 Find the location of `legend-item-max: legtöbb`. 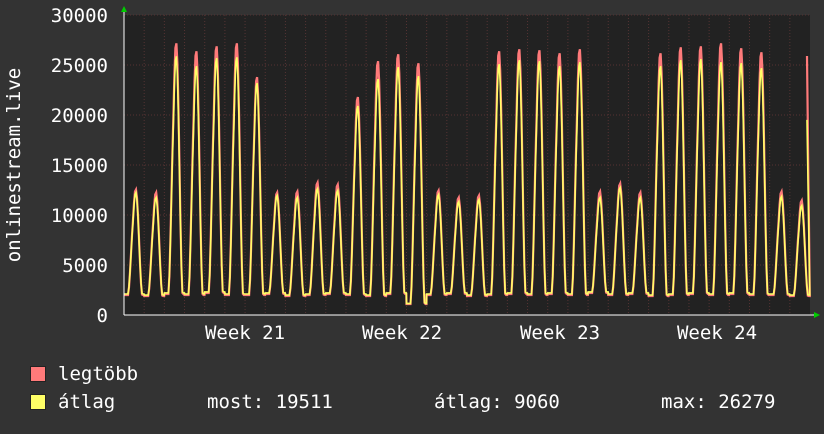

legend-item-max: legtöbb is located at coordinates (84, 374).